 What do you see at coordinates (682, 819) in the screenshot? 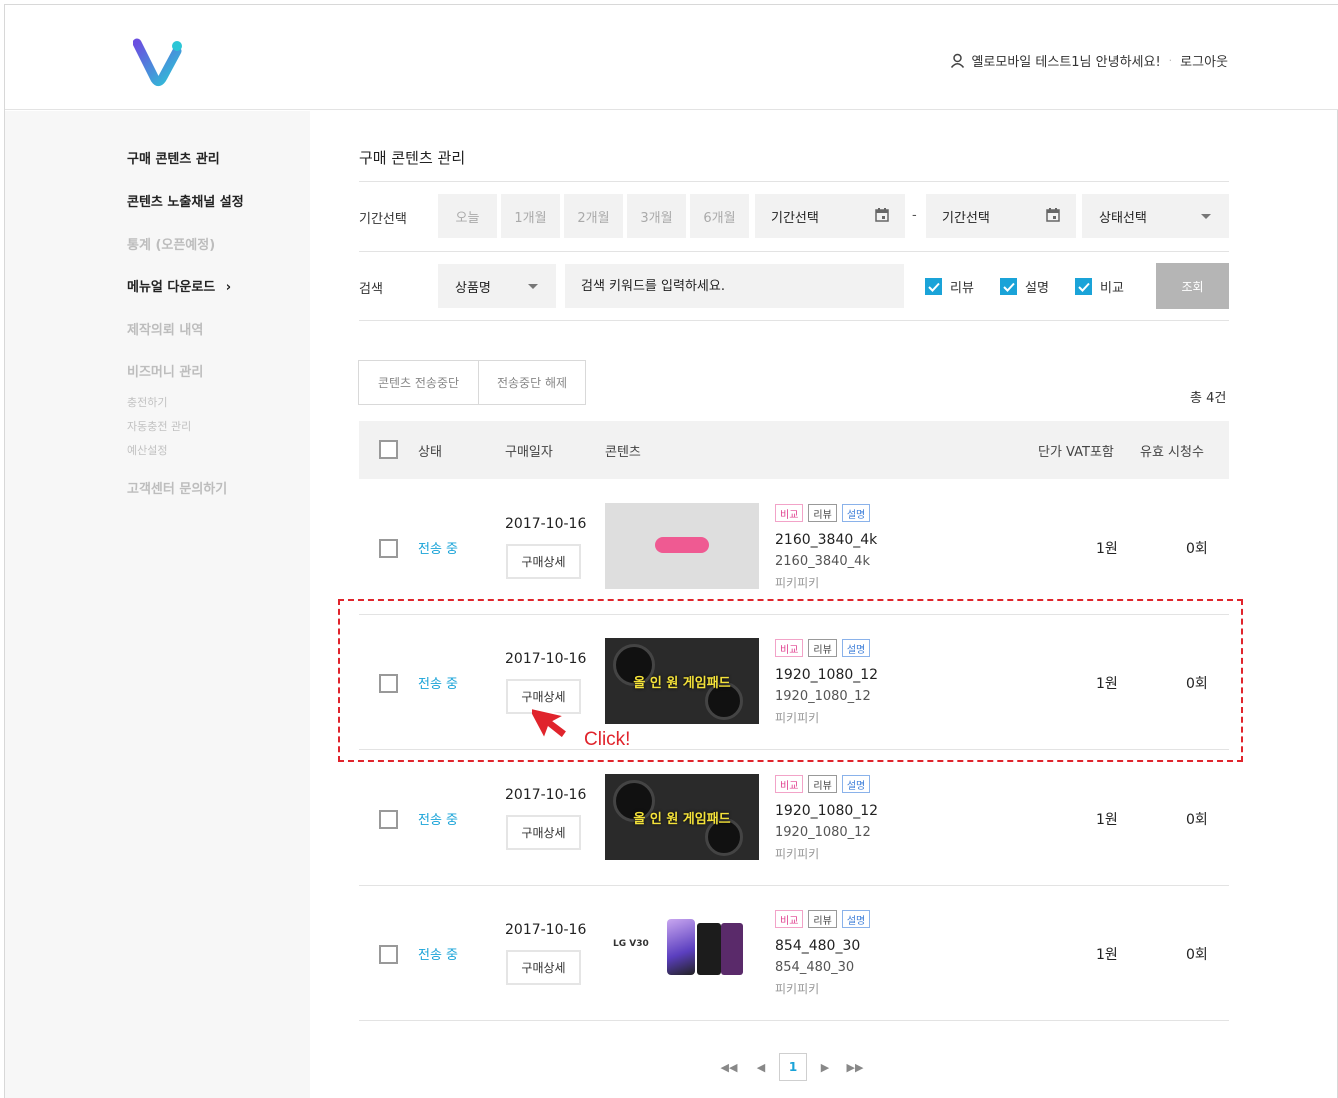
I see `thumbnail-caption: 올 인 원 게임패드` at bounding box center [682, 819].